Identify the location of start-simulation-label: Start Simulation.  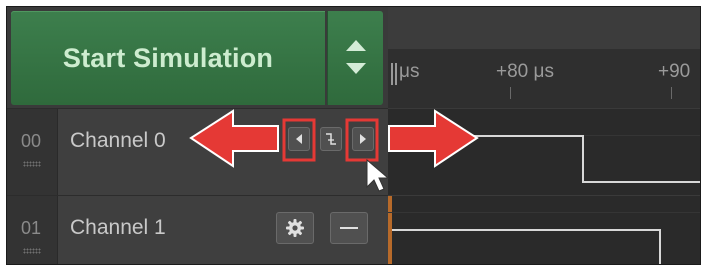
(168, 57).